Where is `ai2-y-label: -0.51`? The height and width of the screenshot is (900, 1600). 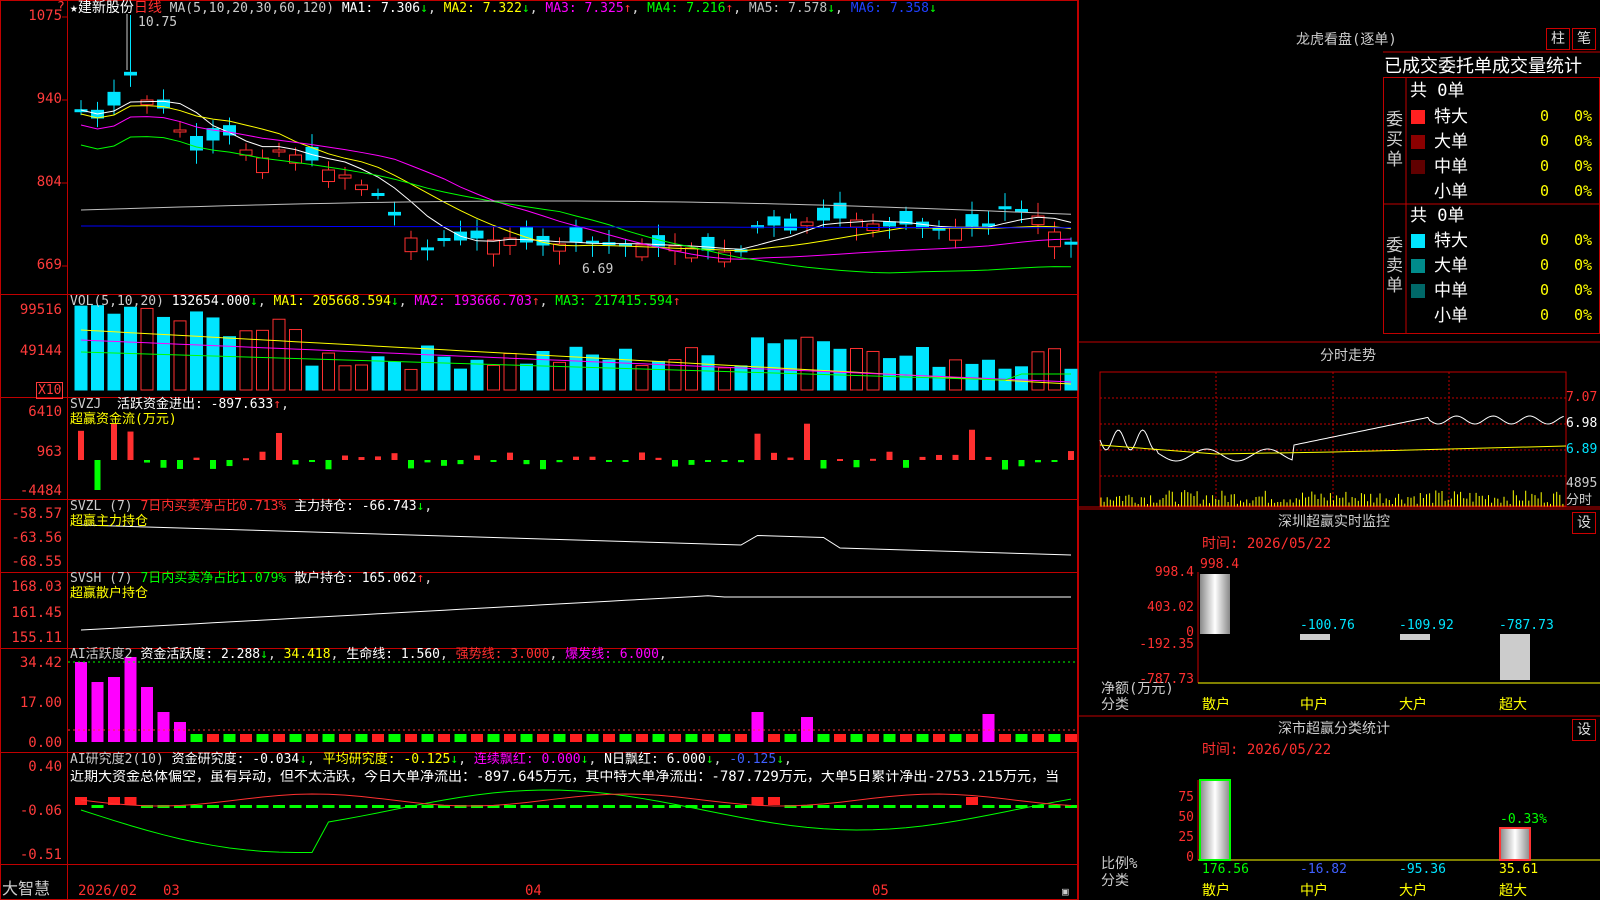
ai2-y-label: -0.51 is located at coordinates (40, 855).